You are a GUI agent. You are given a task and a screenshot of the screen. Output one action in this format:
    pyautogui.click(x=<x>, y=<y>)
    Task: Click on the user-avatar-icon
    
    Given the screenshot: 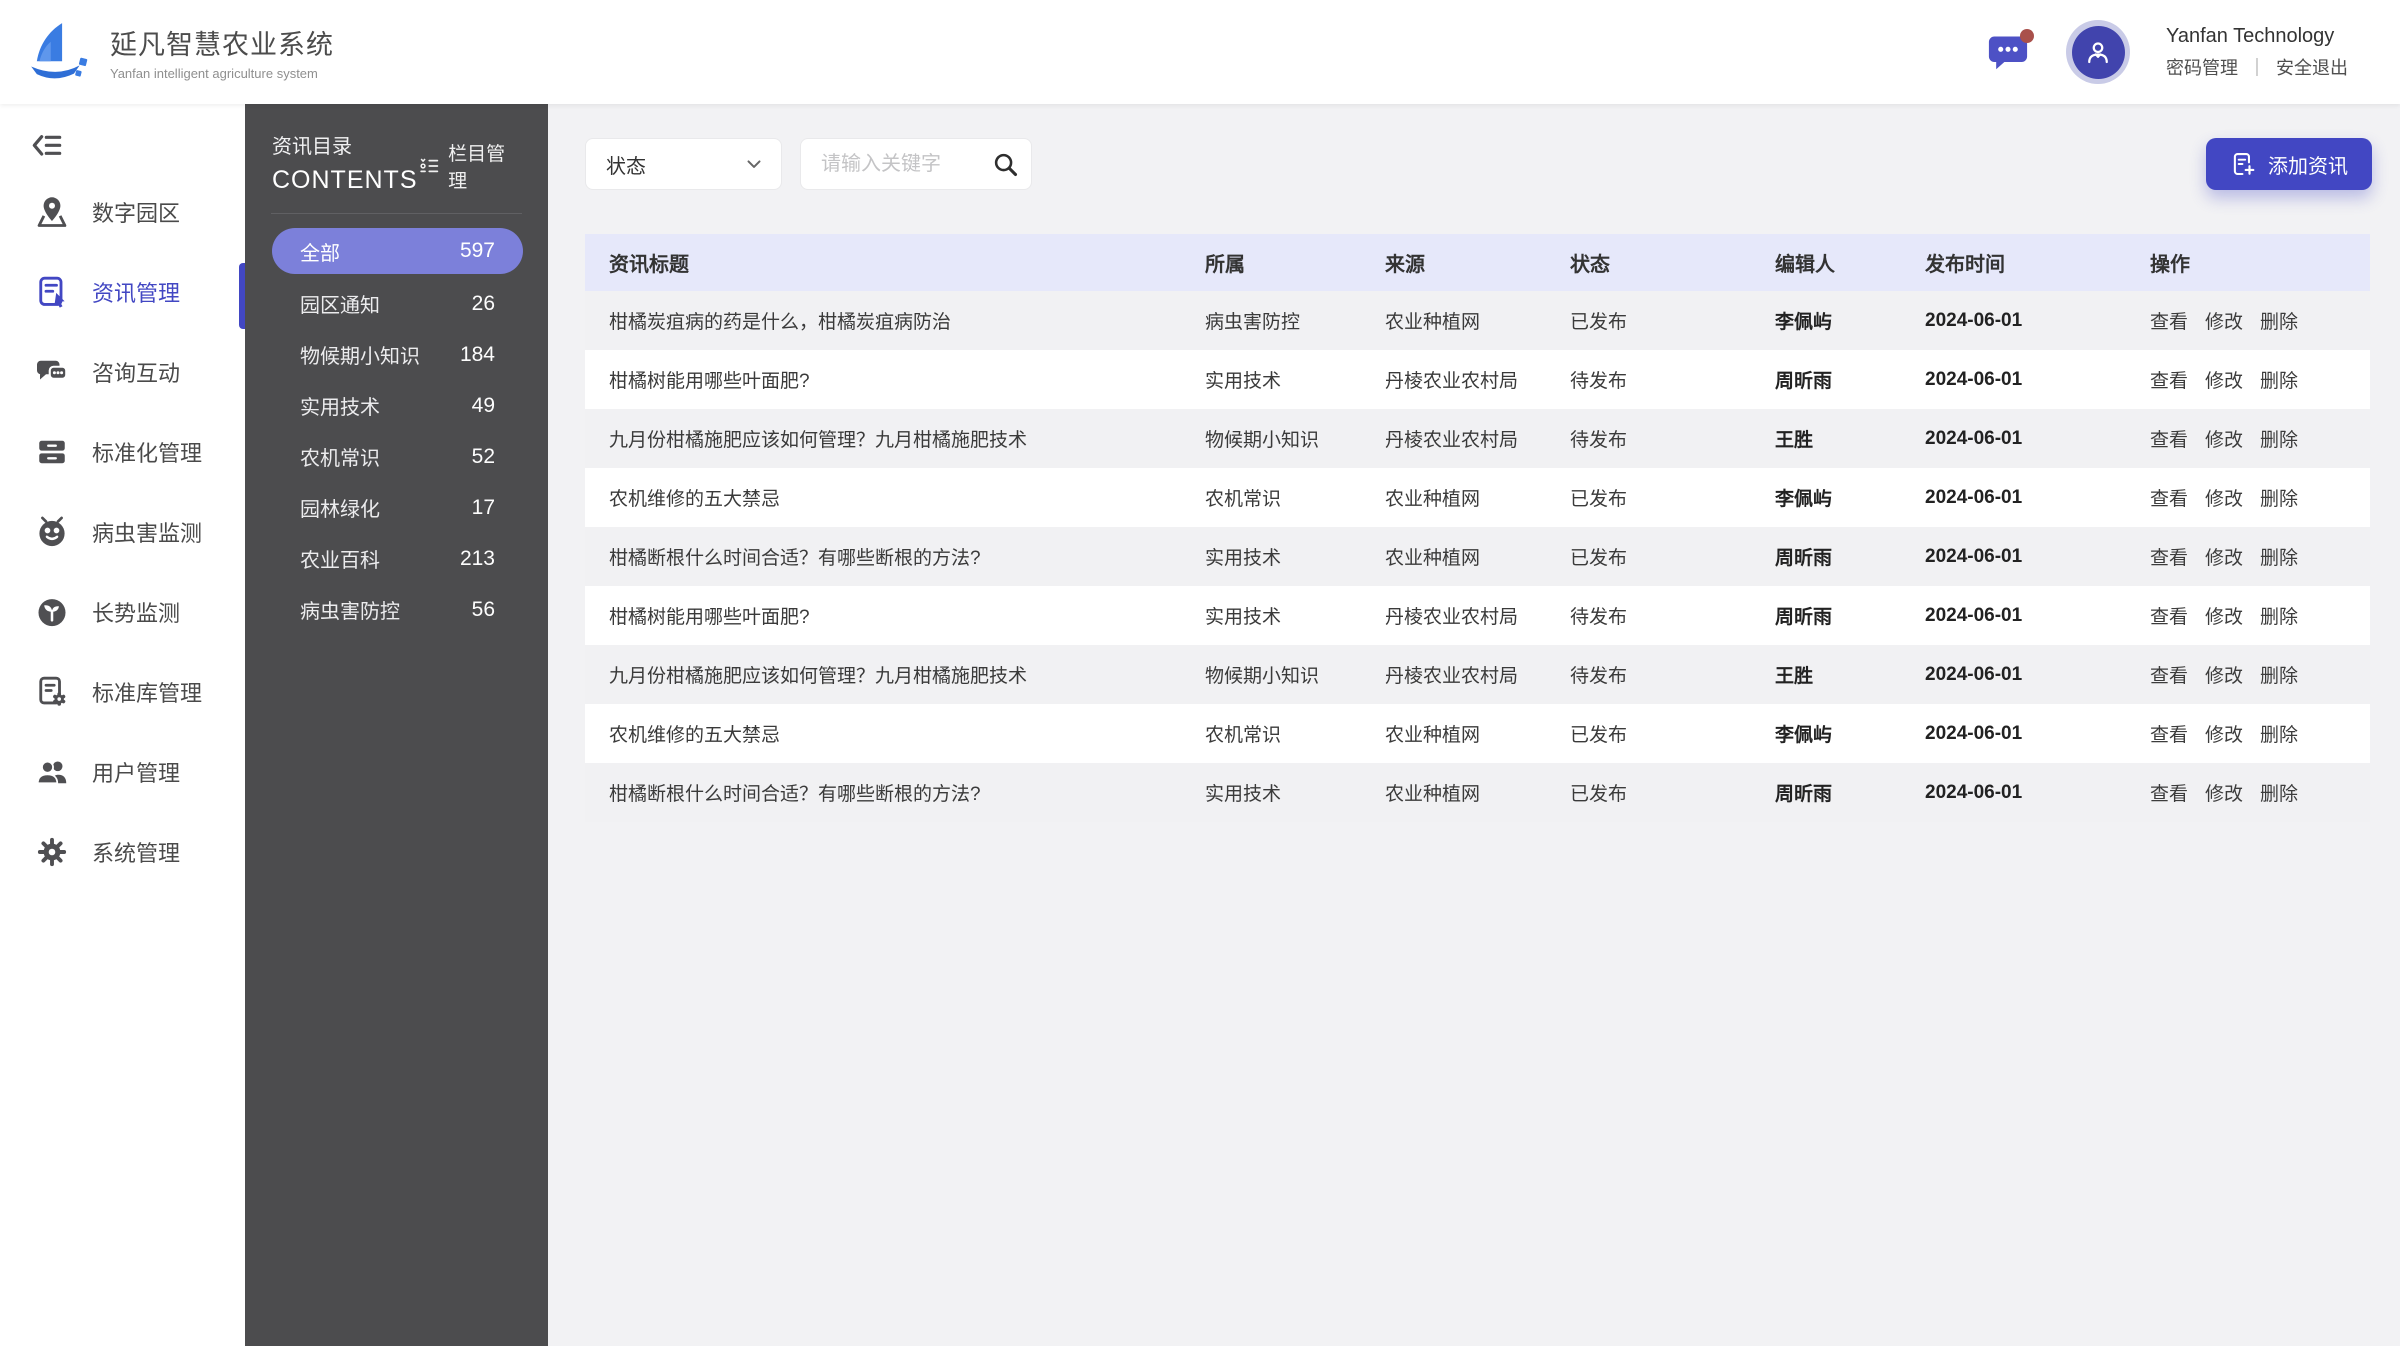 What is the action you would take?
    pyautogui.click(x=2098, y=52)
    